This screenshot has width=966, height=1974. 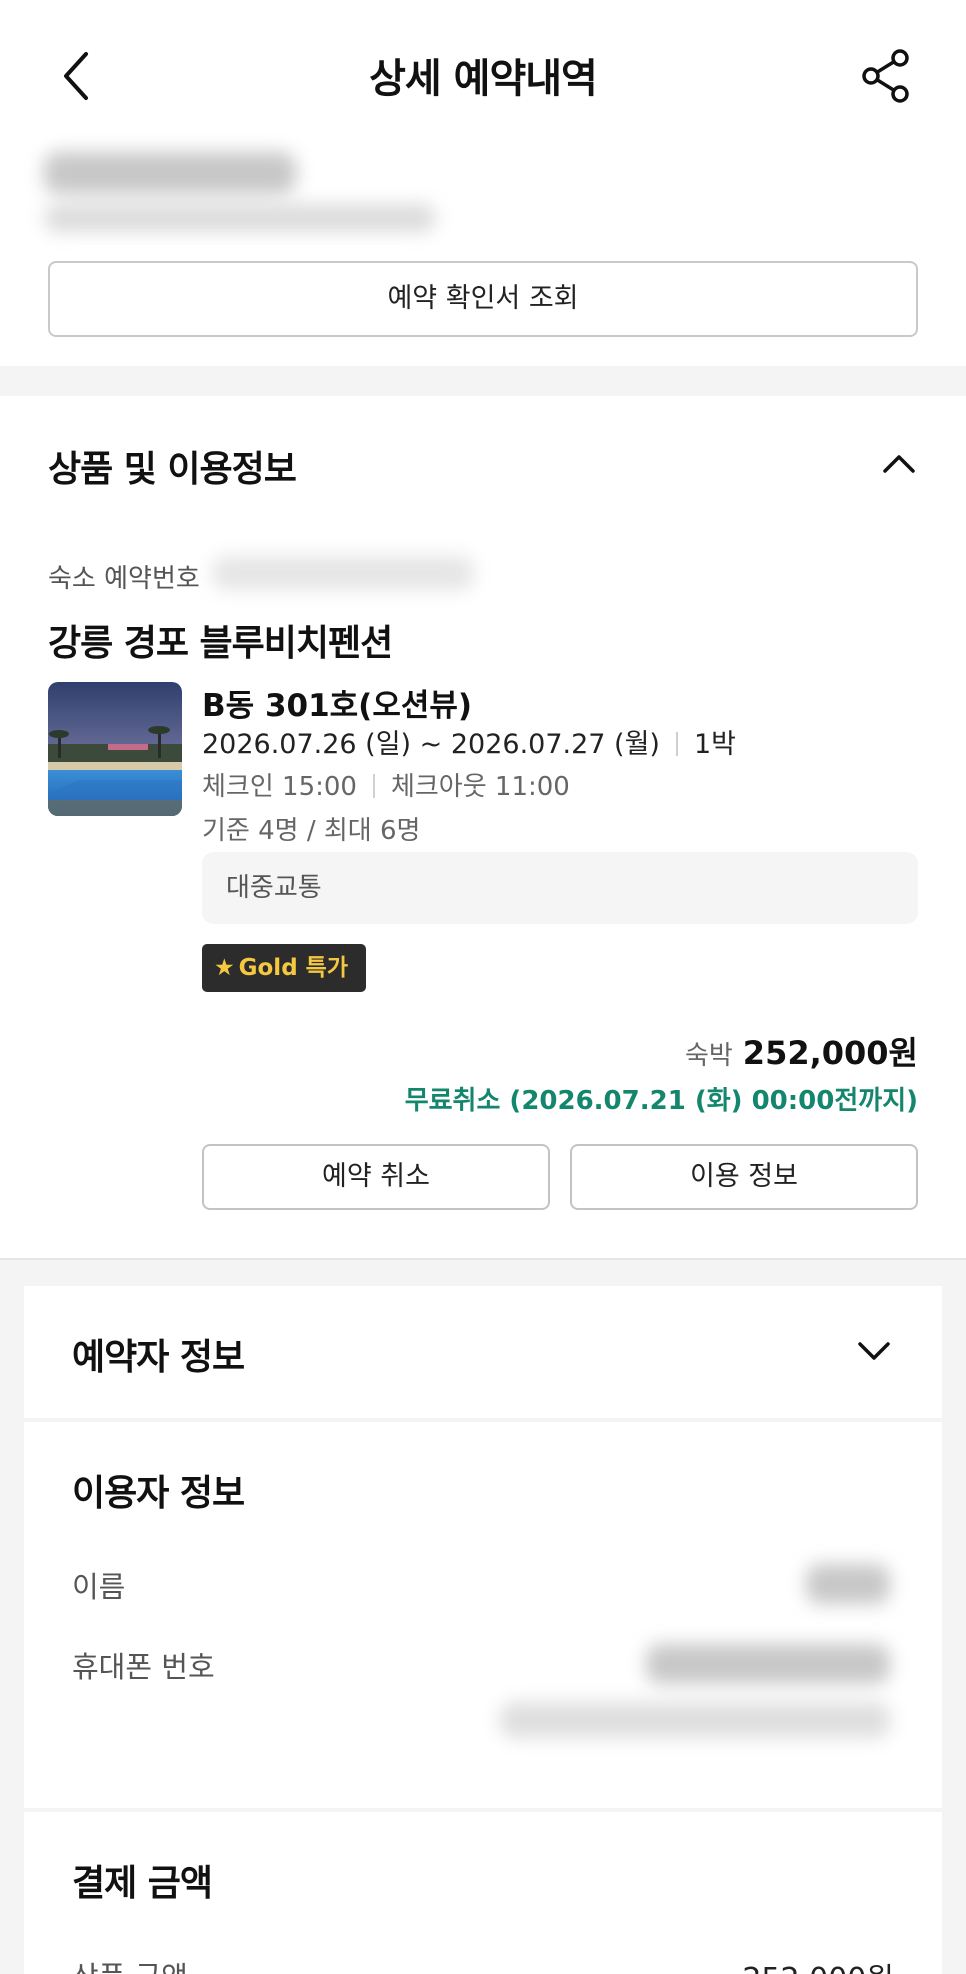 I want to click on collapse-product-section-button, so click(x=899, y=463).